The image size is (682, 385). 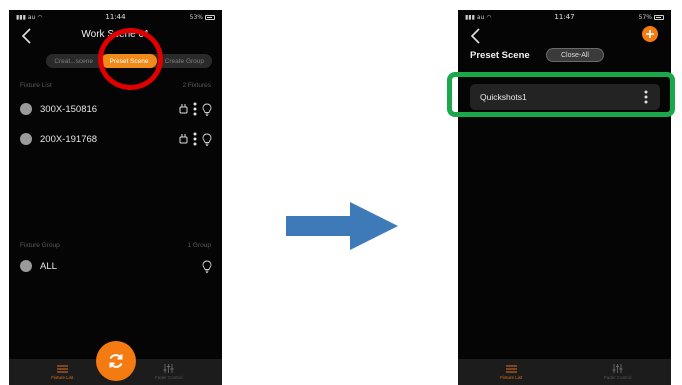 I want to click on plus-icon, so click(x=650, y=34).